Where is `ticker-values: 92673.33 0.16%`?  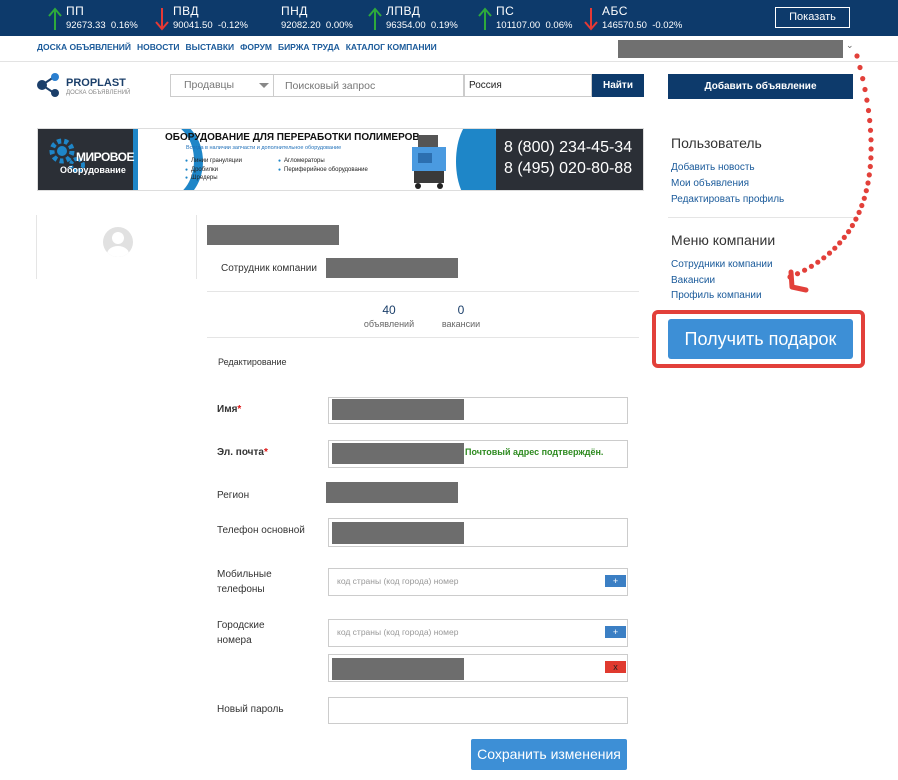
ticker-values: 92673.33 0.16% is located at coordinates (102, 25).